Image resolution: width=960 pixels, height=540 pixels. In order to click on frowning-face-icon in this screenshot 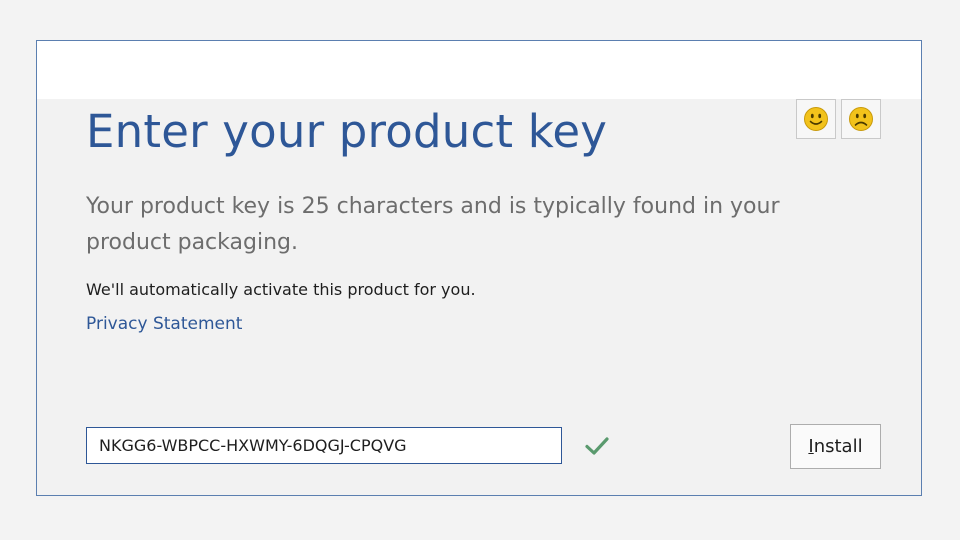, I will do `click(861, 119)`.